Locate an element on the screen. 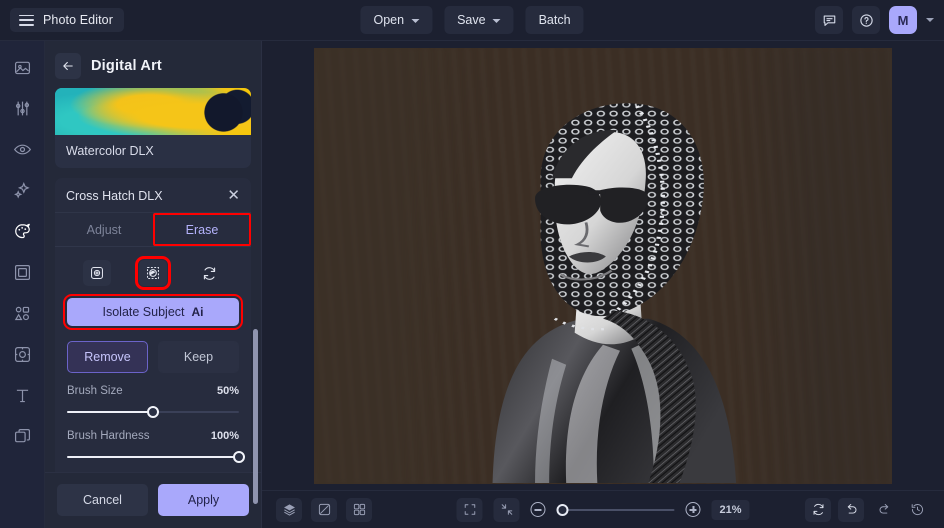  account-chevron-down-icon is located at coordinates (930, 20).